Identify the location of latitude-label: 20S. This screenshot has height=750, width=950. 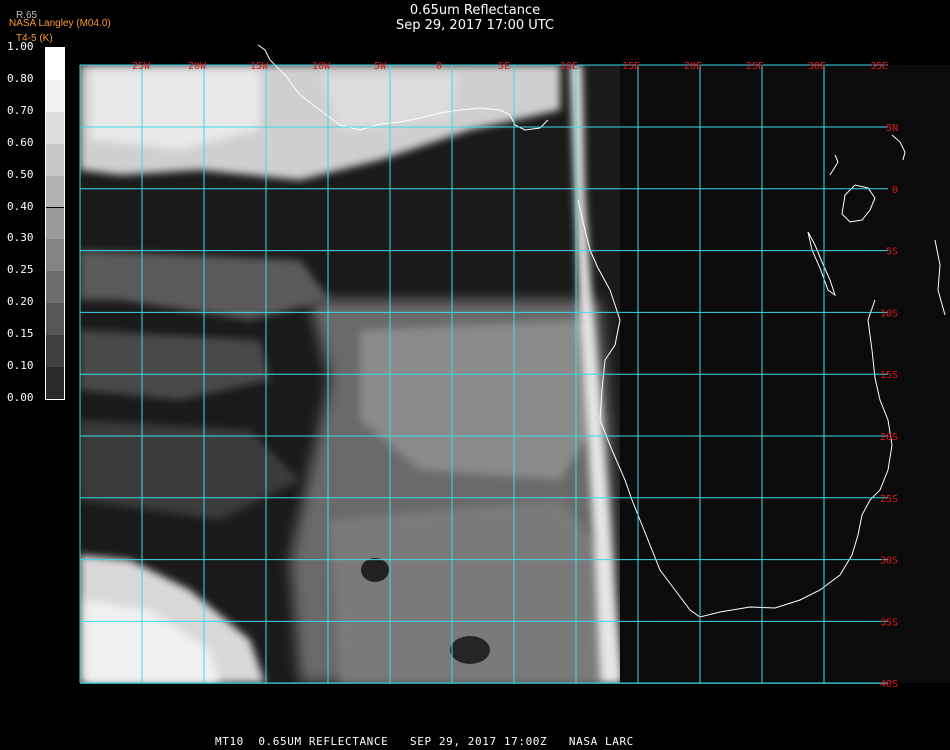
(889, 437).